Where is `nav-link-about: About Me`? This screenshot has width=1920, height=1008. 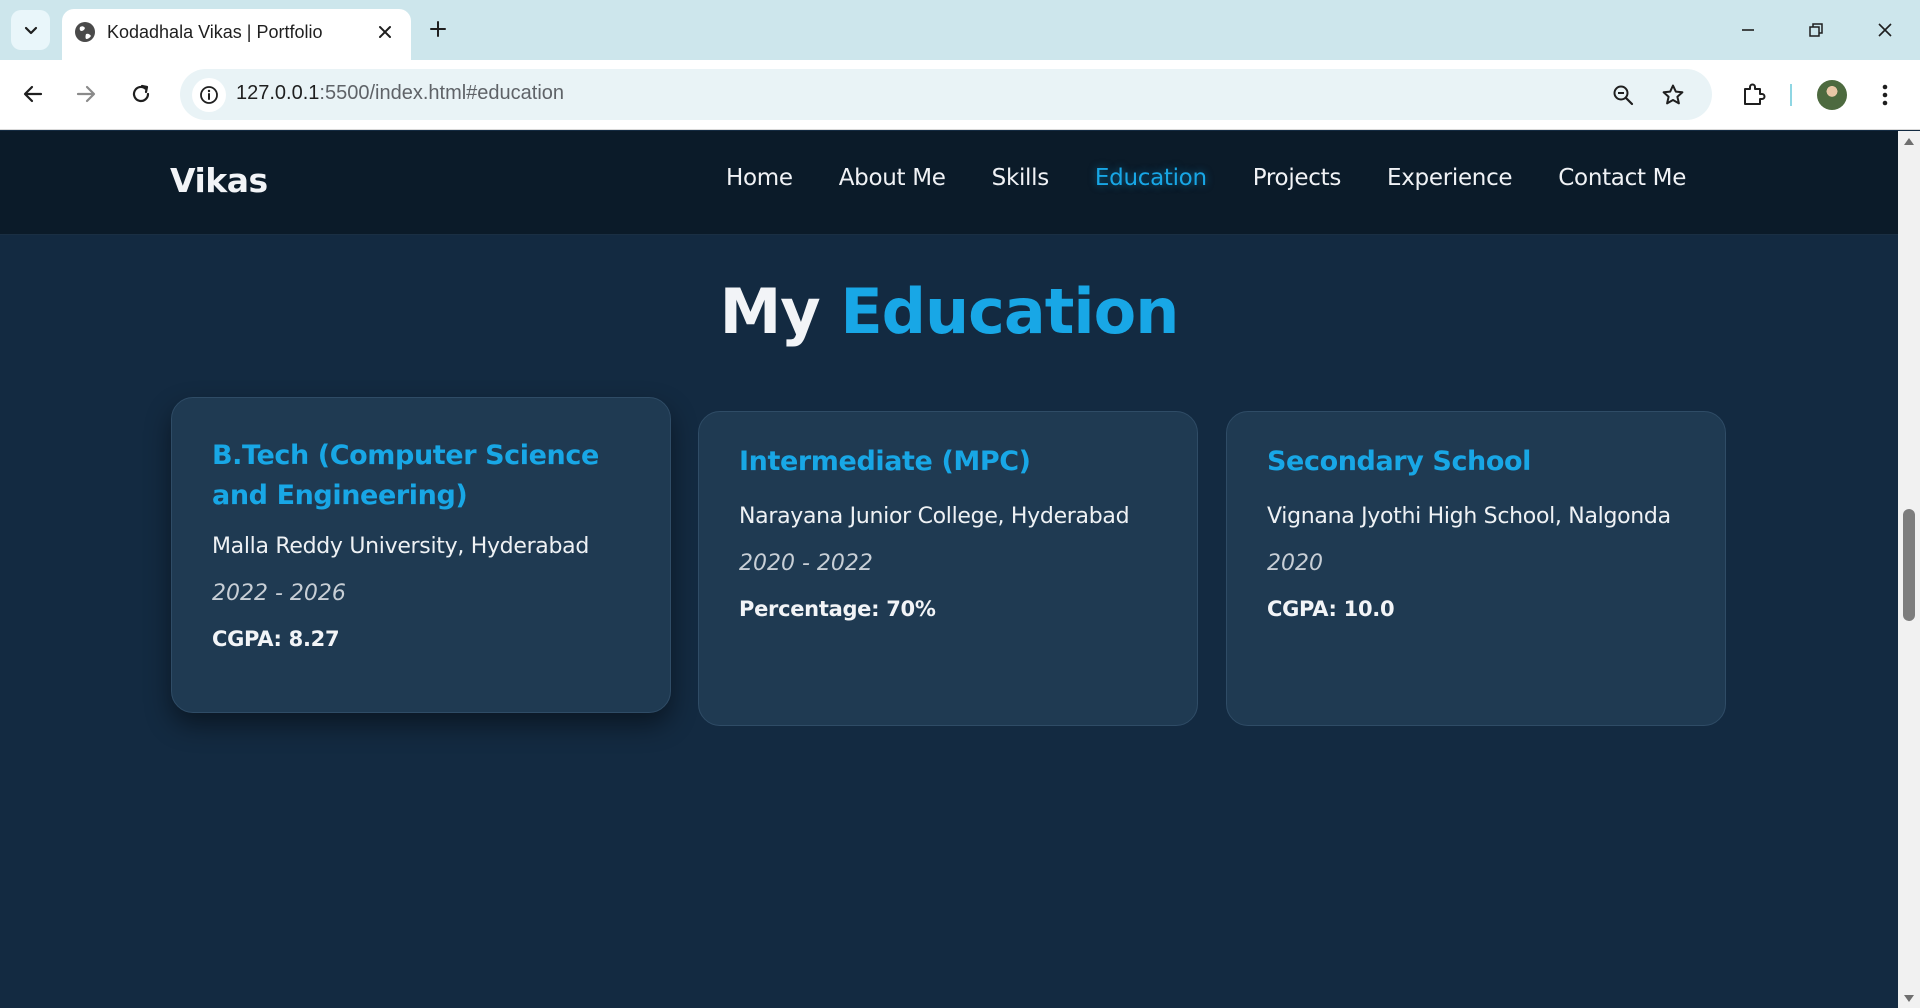 nav-link-about: About Me is located at coordinates (892, 178).